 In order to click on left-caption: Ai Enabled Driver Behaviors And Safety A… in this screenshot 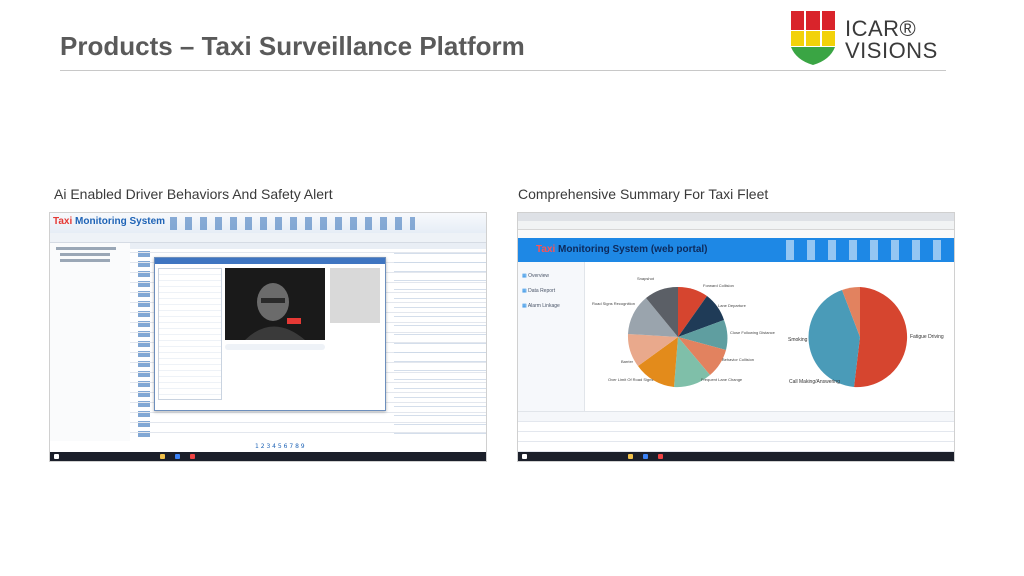, I will do `click(193, 194)`.